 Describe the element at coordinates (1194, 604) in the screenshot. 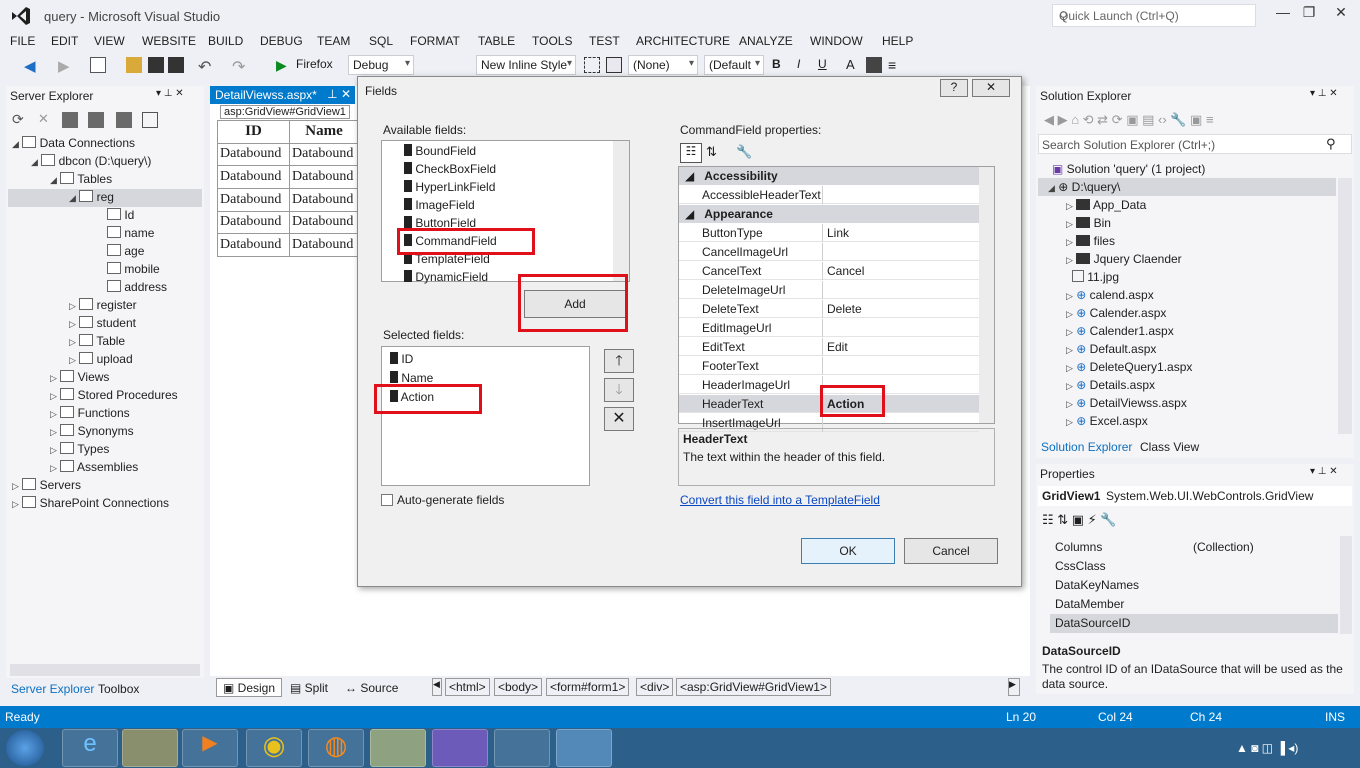

I see `grid-prop-row: DataMember` at that location.